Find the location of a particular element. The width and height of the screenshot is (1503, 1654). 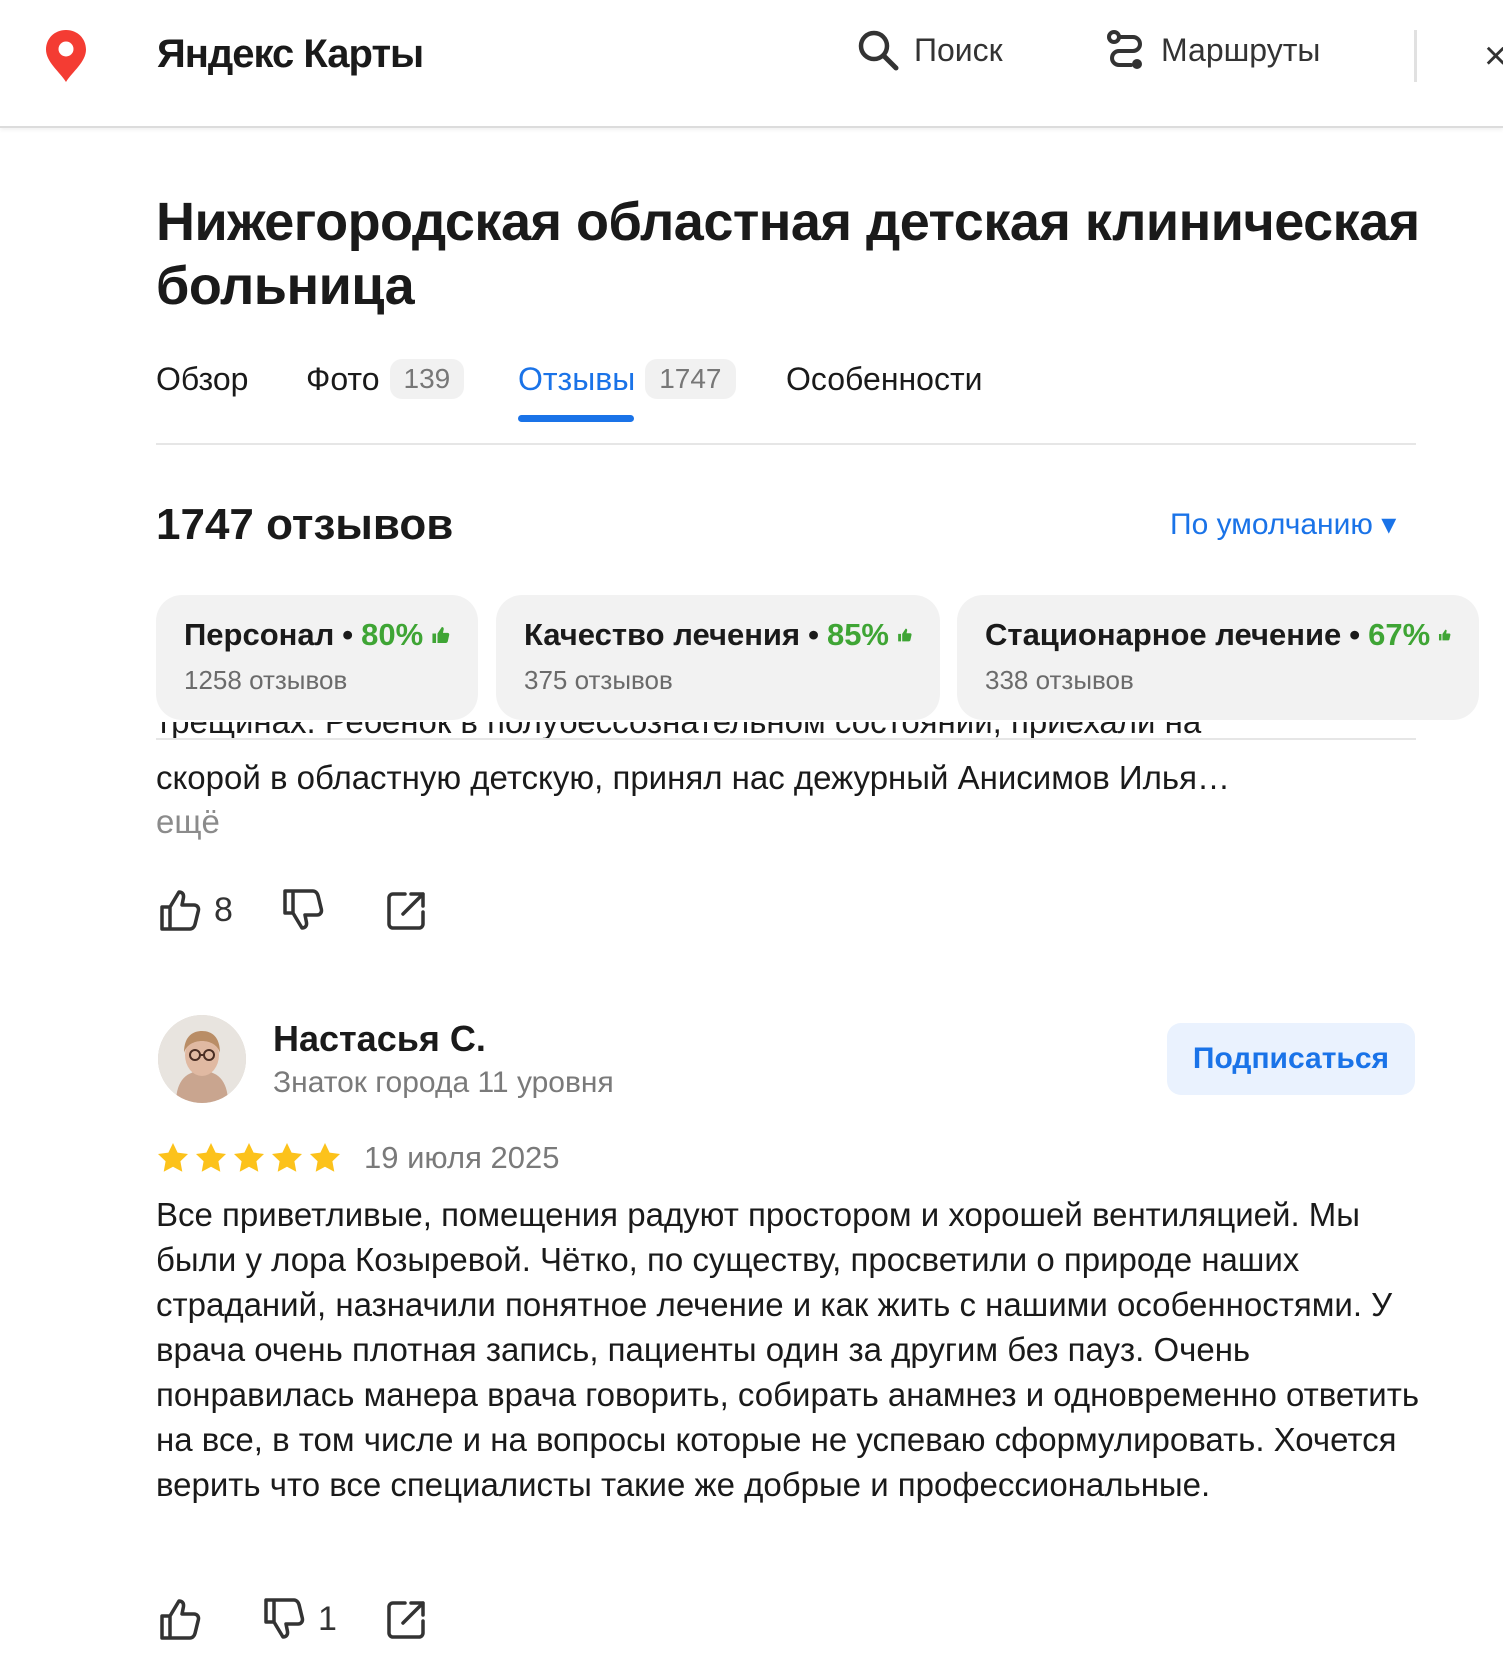

search-icon is located at coordinates (878, 50).